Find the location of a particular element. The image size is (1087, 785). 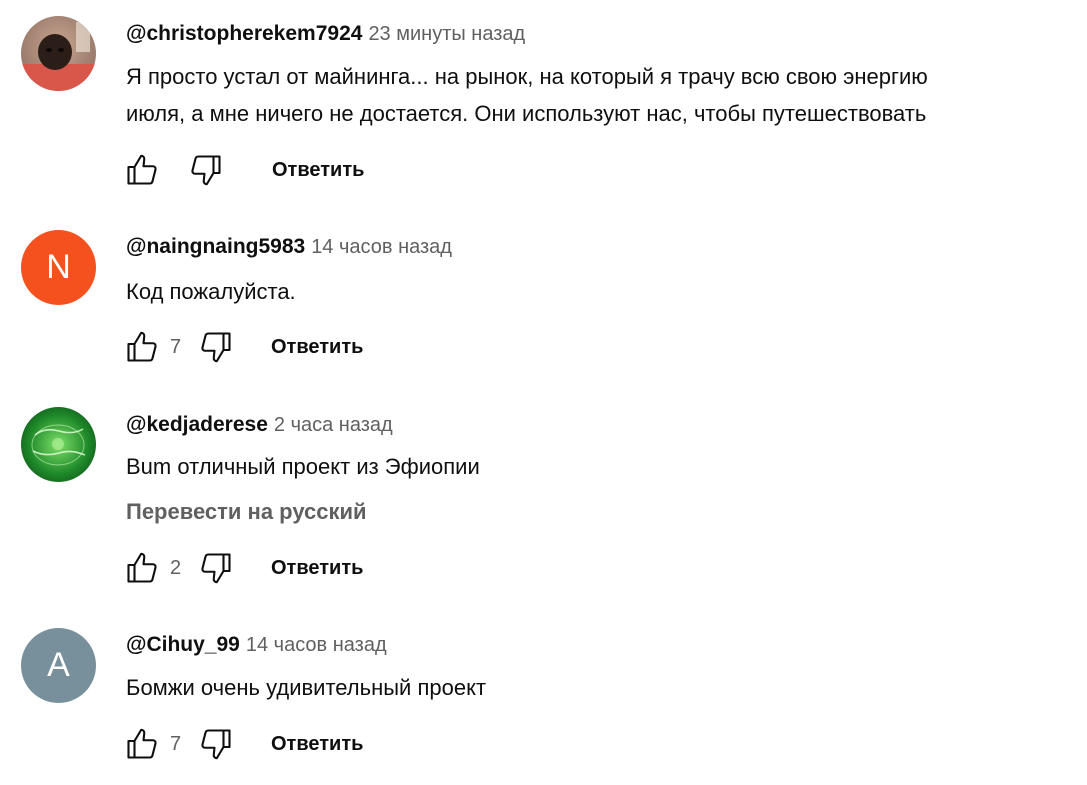

person-photo-icon is located at coordinates (58, 53).